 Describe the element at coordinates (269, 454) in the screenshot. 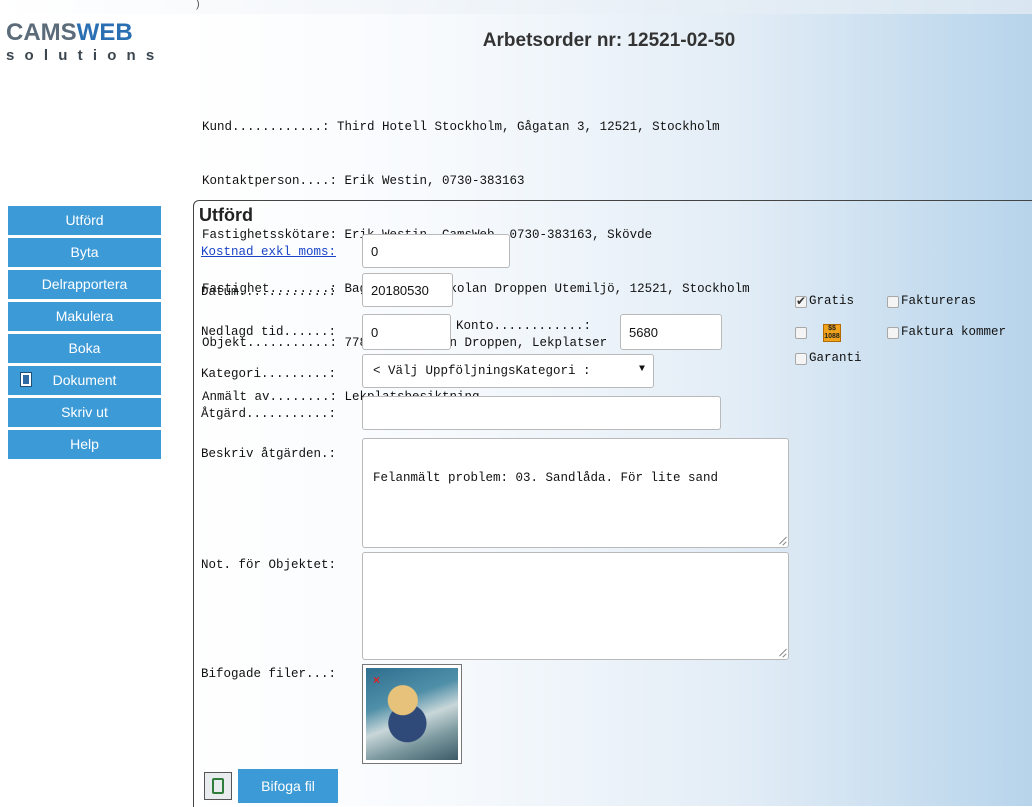

I see `beskriv-label: Beskriv åtgärden.:` at that location.